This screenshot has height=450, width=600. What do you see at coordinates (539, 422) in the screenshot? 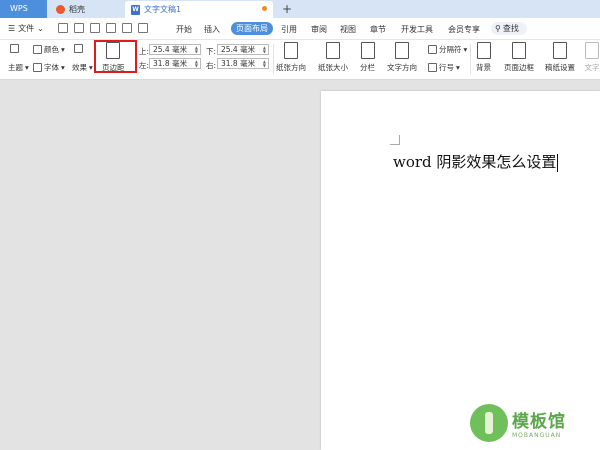
I see `watermark-brand-cn: 模板馆` at bounding box center [539, 422].